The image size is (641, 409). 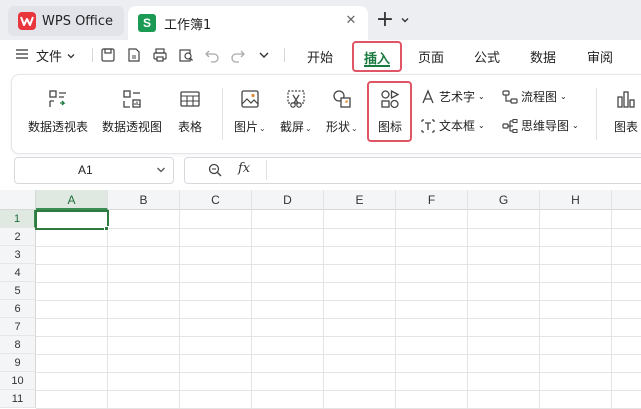 What do you see at coordinates (190, 111) in the screenshot?
I see `table-button: 表格` at bounding box center [190, 111].